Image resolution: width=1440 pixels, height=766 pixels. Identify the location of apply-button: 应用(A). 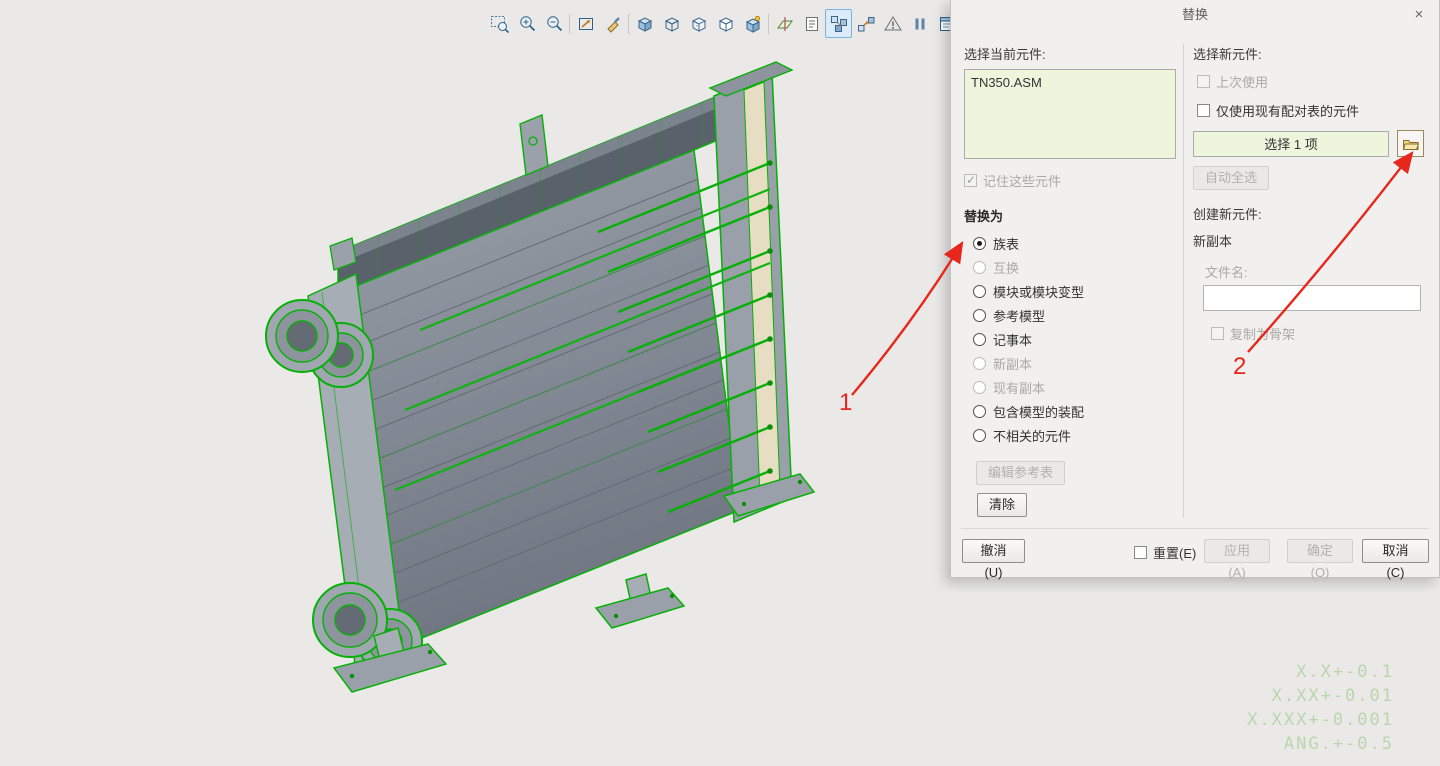
(1237, 559).